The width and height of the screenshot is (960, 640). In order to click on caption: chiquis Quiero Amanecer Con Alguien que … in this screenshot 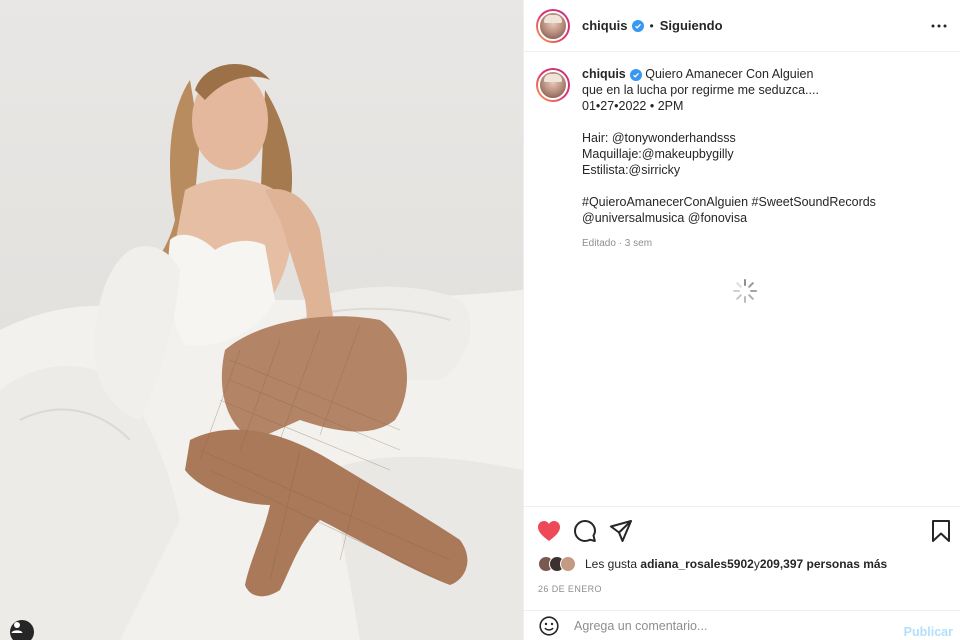, I will do `click(741, 159)`.